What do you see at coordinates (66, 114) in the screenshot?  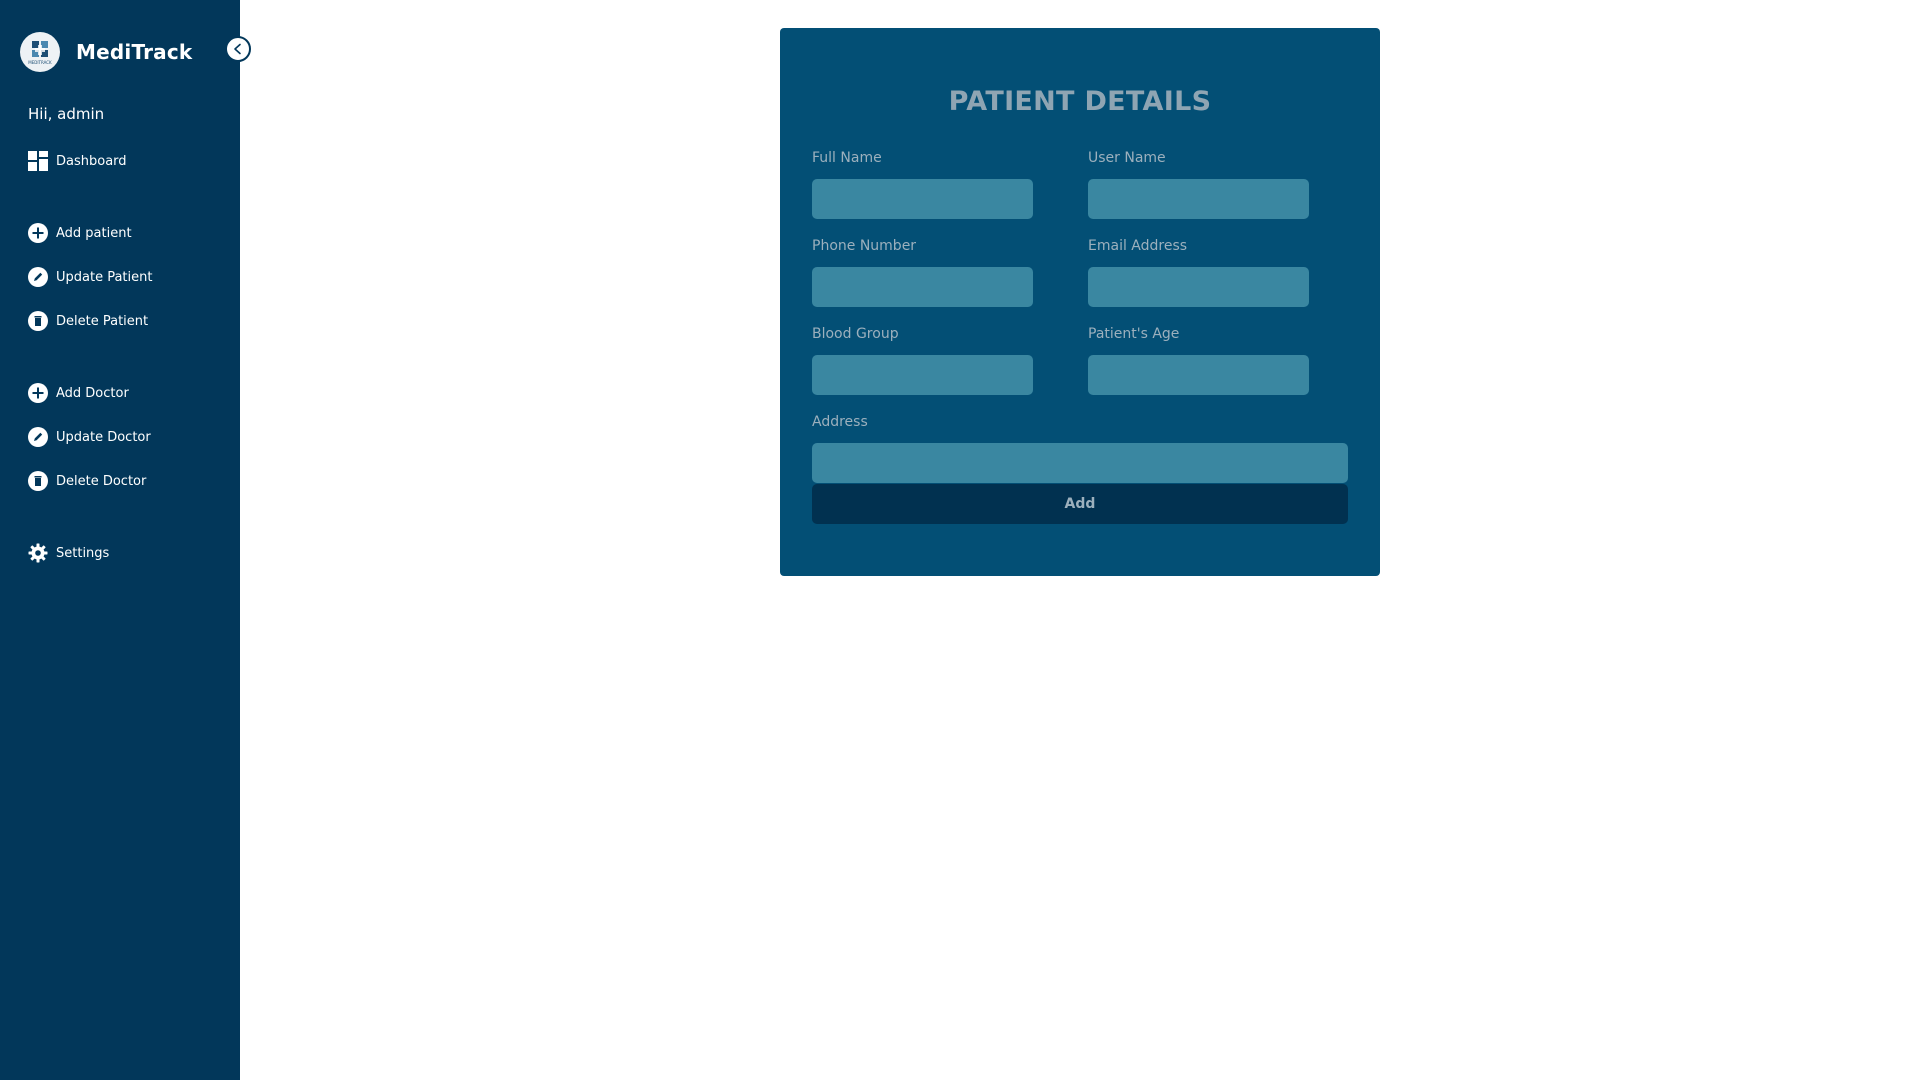 I see `greeting-text: Hii, admin` at bounding box center [66, 114].